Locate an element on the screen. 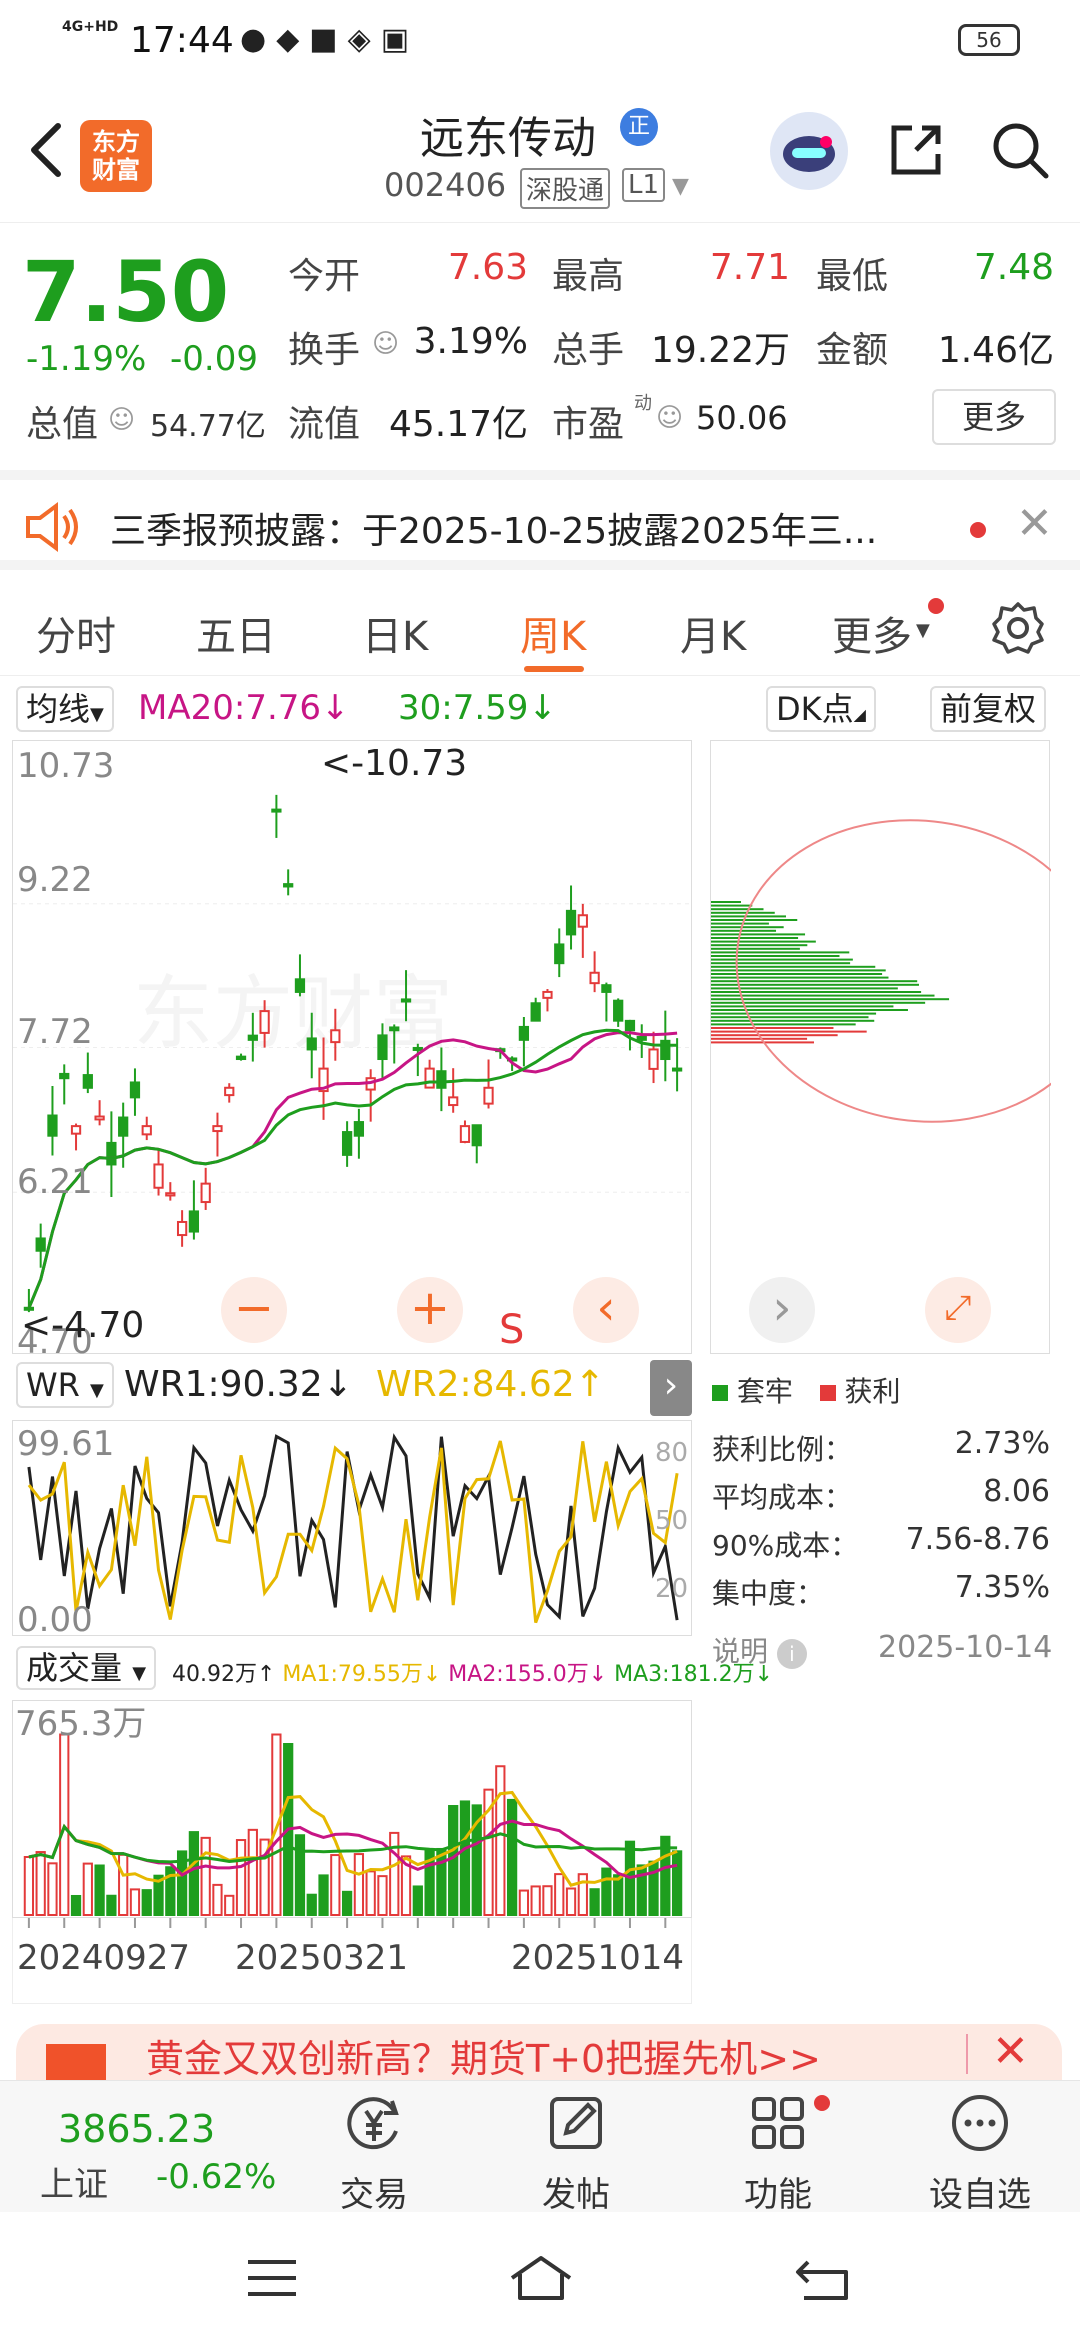 The image size is (1080, 2340). index-ticker: 3865.23 上证 -0.62% is located at coordinates (138, 2147).